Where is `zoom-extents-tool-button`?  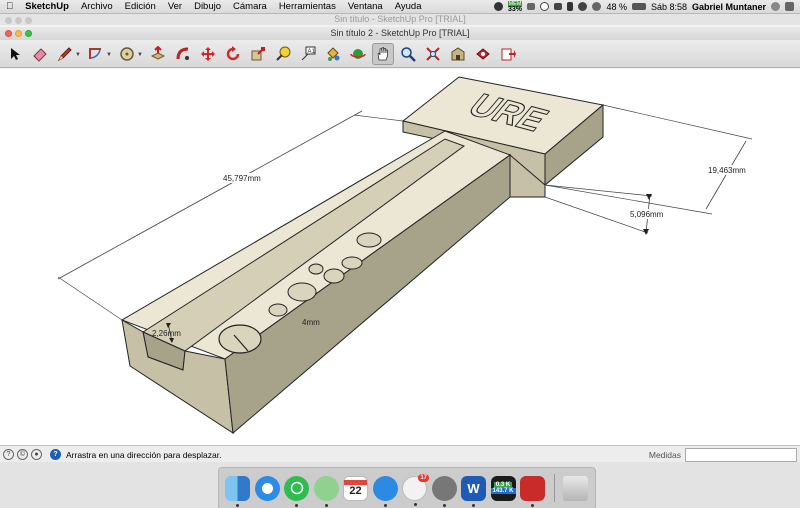 zoom-extents-tool-button is located at coordinates (433, 54).